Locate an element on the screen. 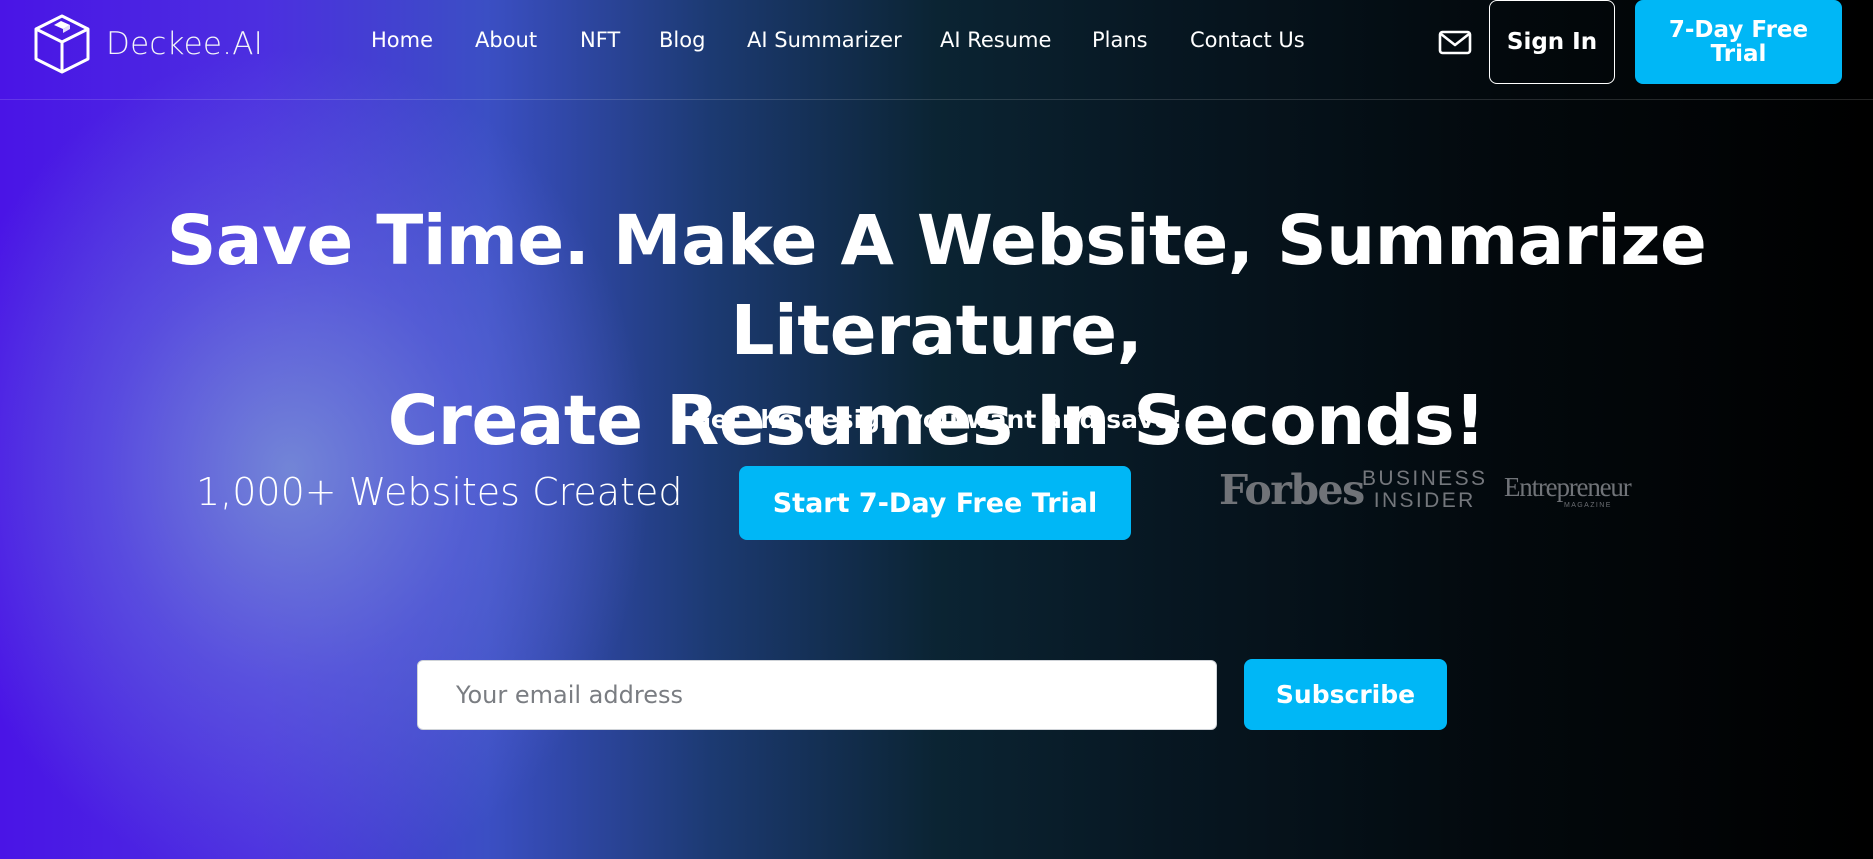 The image size is (1873, 859). forbes-logo: Forbes is located at coordinates (1292, 490).